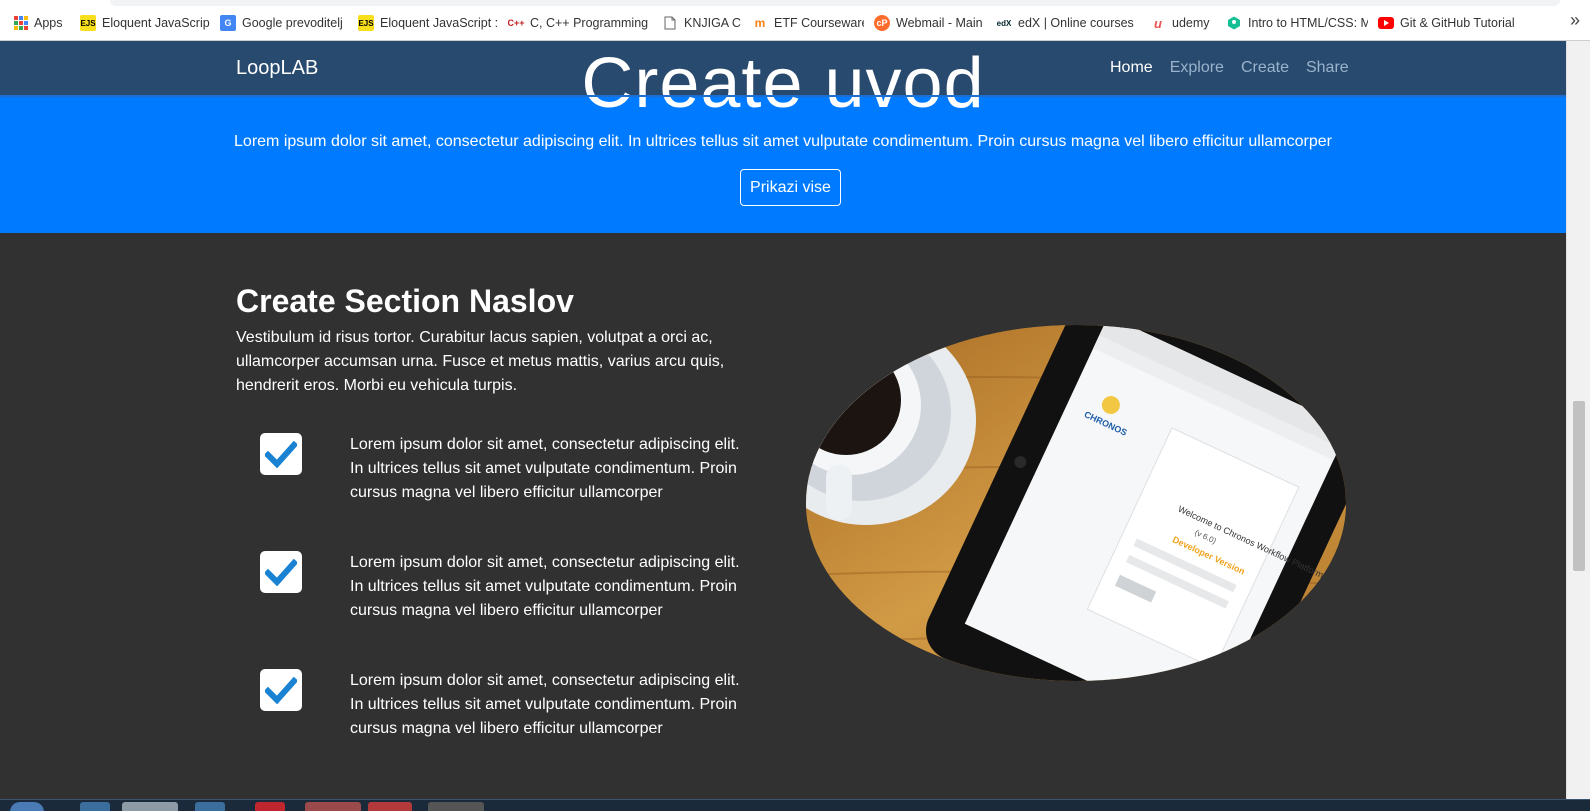 The height and width of the screenshot is (811, 1590). What do you see at coordinates (48, 23) in the screenshot?
I see `bookmark-label: Apps` at bounding box center [48, 23].